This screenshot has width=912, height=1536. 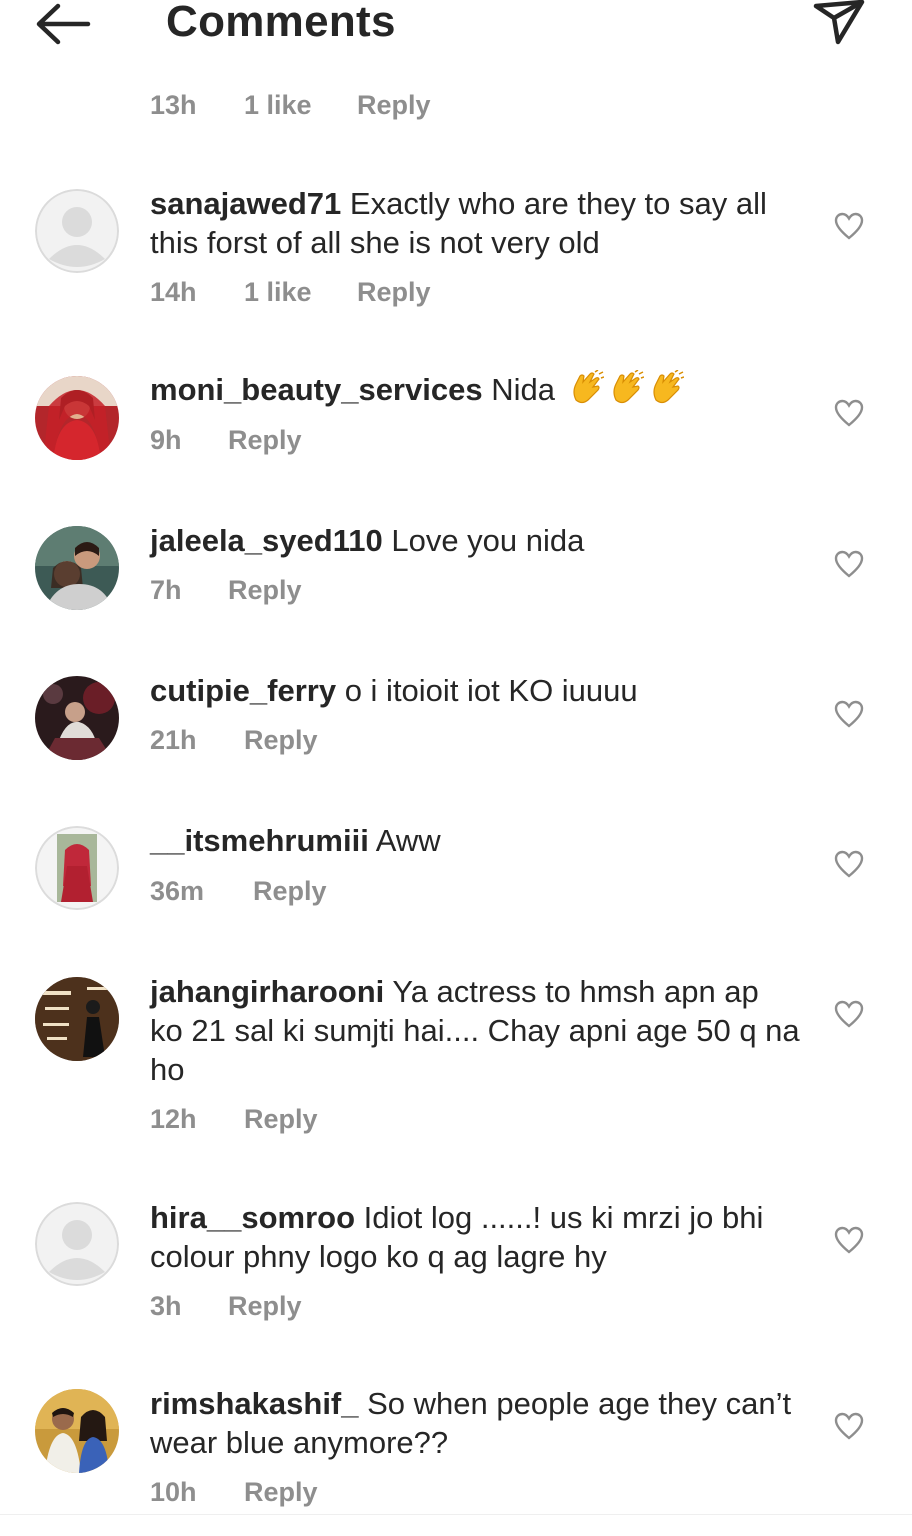 I want to click on comment-body: jaleela_syed110 Love you nida, so click(x=475, y=540).